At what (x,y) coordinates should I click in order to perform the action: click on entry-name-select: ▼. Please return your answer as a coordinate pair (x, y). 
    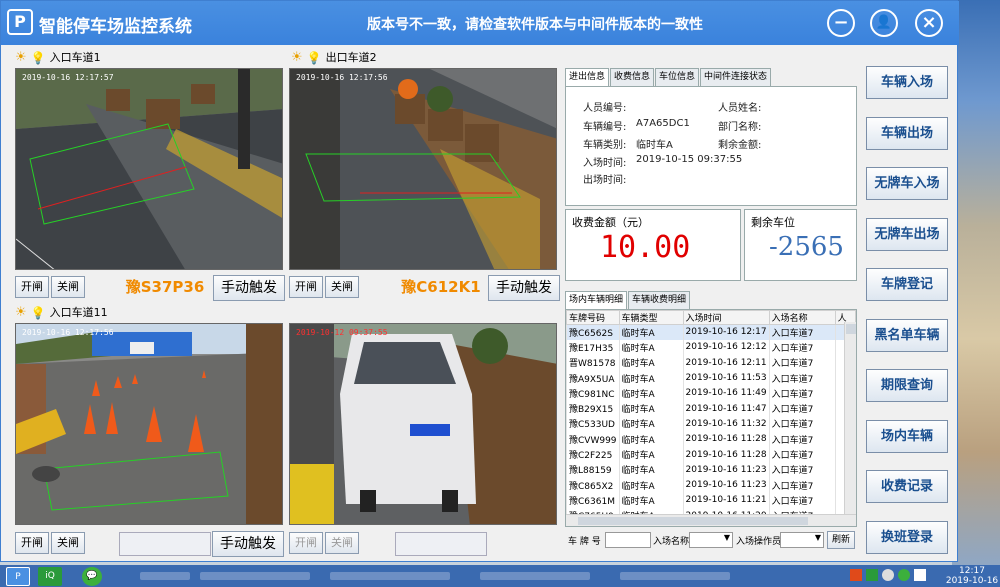
    Looking at the image, I should click on (711, 540).